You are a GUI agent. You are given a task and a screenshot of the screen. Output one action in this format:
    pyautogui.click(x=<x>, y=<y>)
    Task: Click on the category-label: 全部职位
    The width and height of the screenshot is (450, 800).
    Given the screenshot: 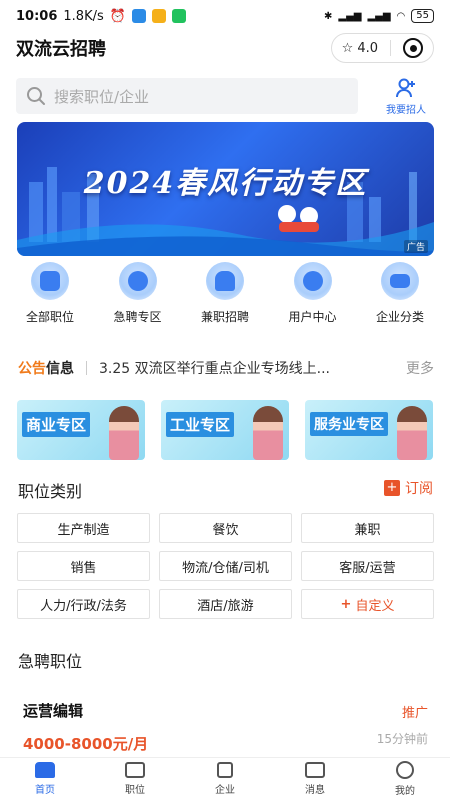 What is the action you would take?
    pyautogui.click(x=49, y=317)
    